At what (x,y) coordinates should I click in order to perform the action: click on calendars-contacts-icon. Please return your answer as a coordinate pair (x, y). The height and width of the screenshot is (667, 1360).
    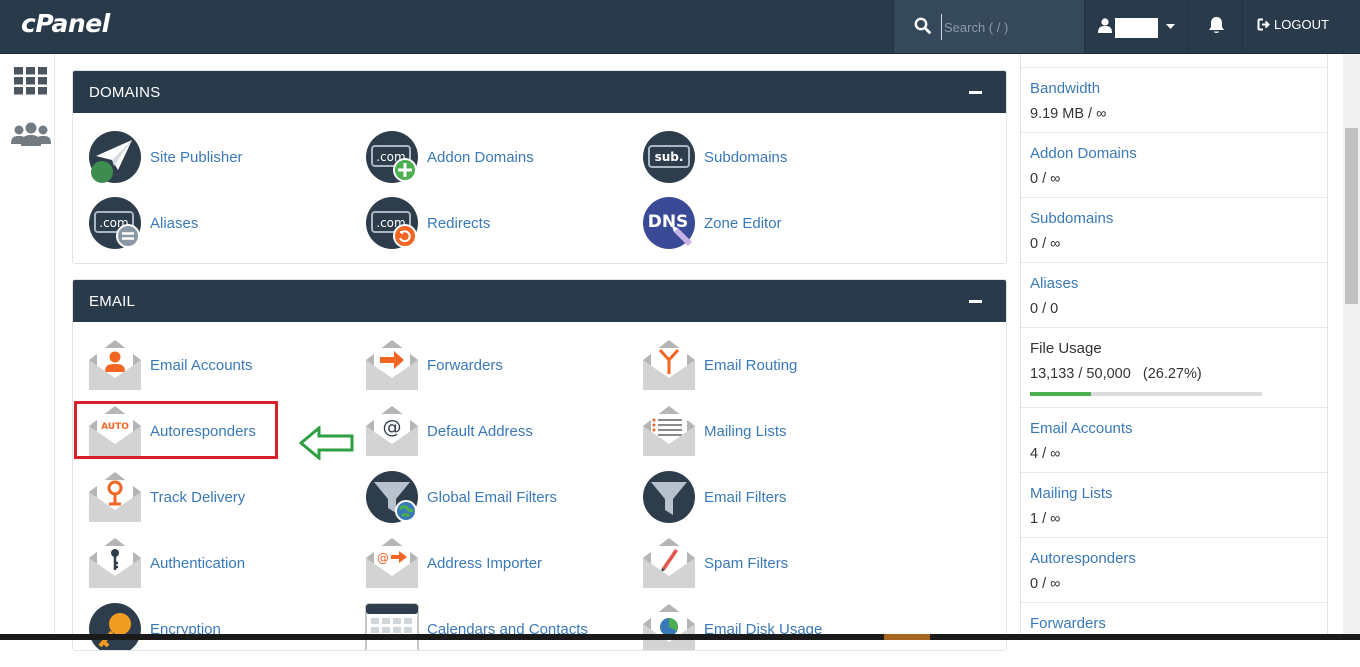
    Looking at the image, I should click on (392, 626).